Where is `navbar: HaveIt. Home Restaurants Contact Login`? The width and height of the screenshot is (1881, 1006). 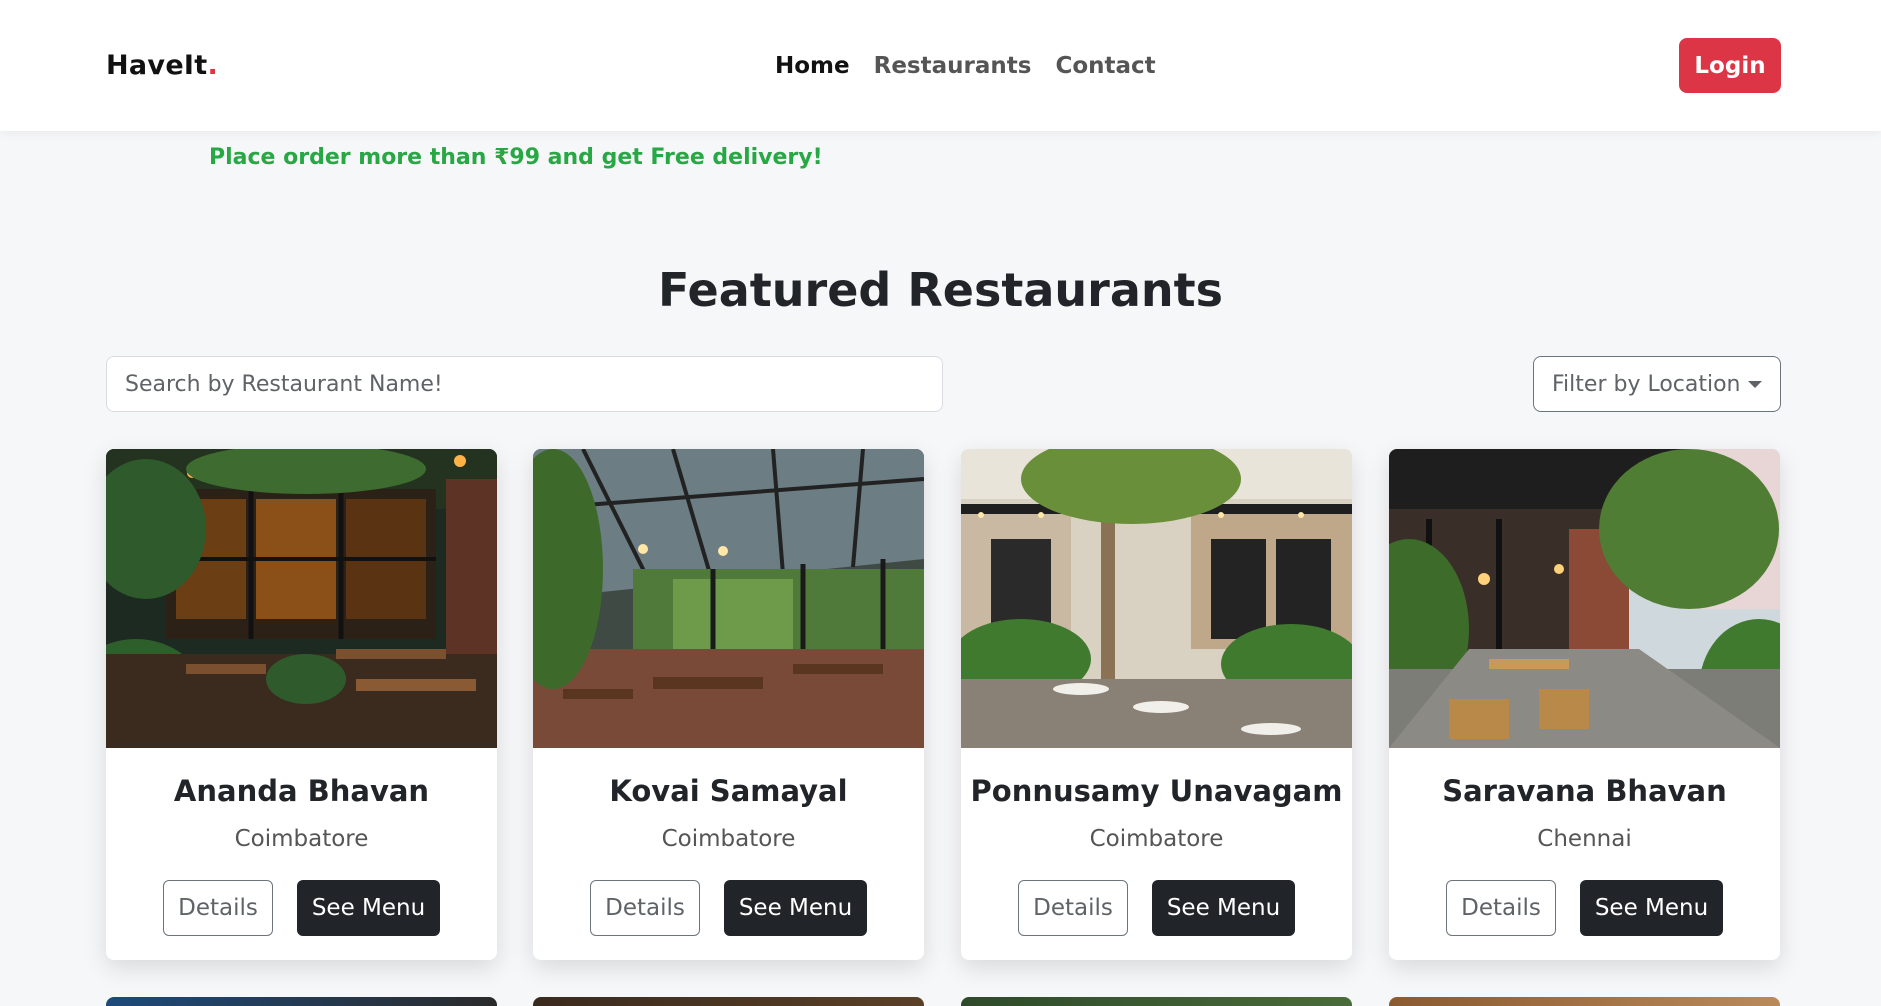 navbar: HaveIt. Home Restaurants Contact Login is located at coordinates (940, 65).